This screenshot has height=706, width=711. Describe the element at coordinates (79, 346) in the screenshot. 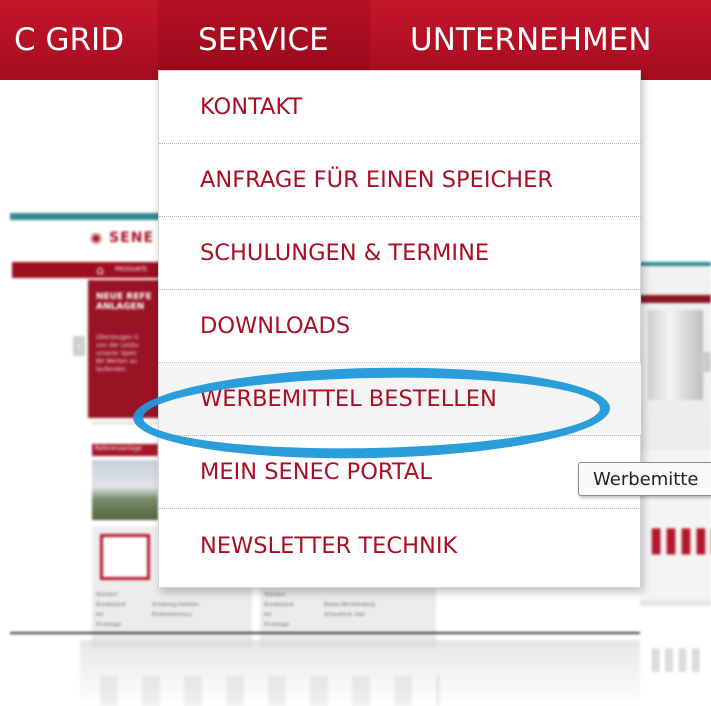

I see `carousel-prev-icon: ‹` at that location.